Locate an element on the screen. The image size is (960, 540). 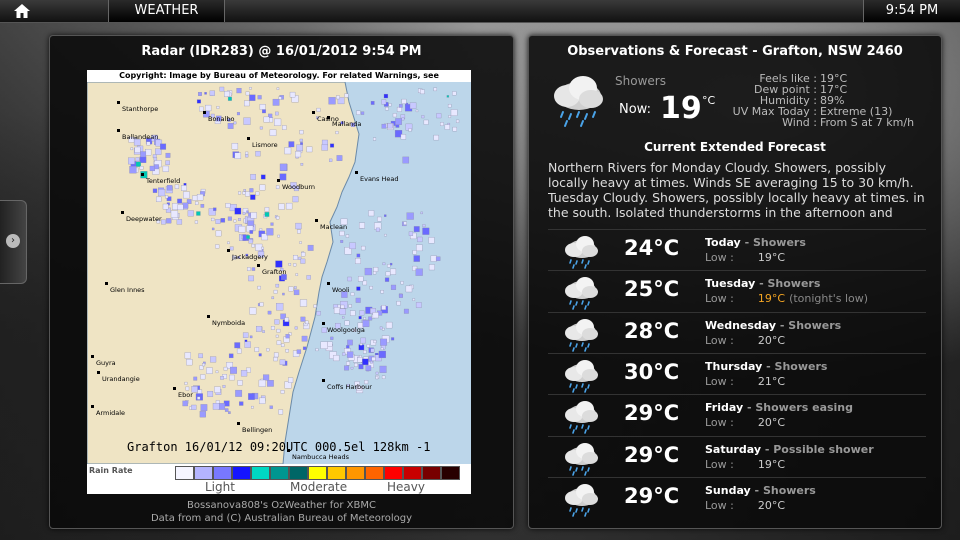
weather-icon is located at coordinates (581, 460).